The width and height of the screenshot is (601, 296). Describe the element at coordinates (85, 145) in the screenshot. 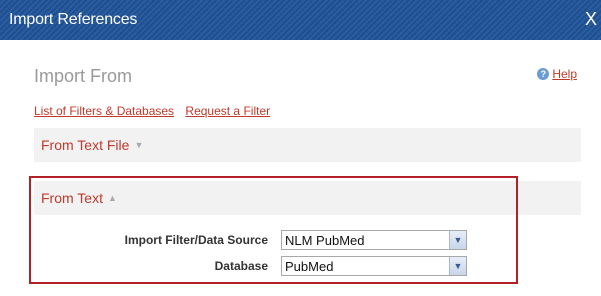

I see `from-text-file-label: From Text File` at that location.